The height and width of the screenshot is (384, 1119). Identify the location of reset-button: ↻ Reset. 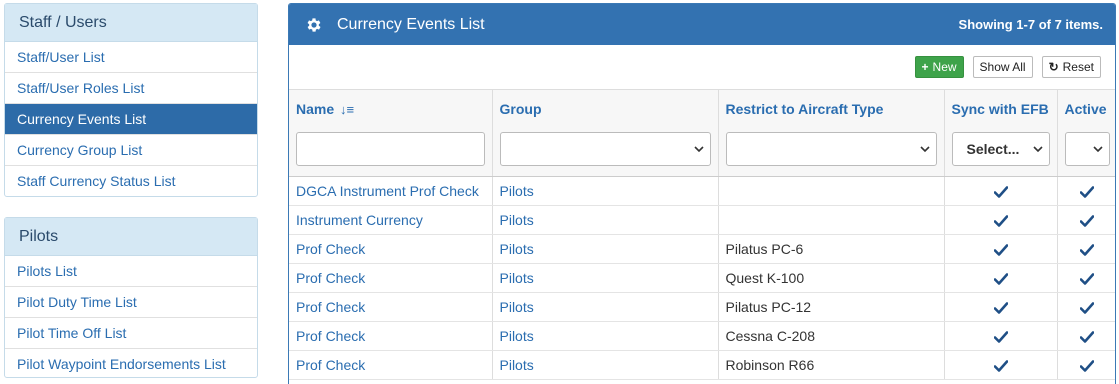
(1071, 67).